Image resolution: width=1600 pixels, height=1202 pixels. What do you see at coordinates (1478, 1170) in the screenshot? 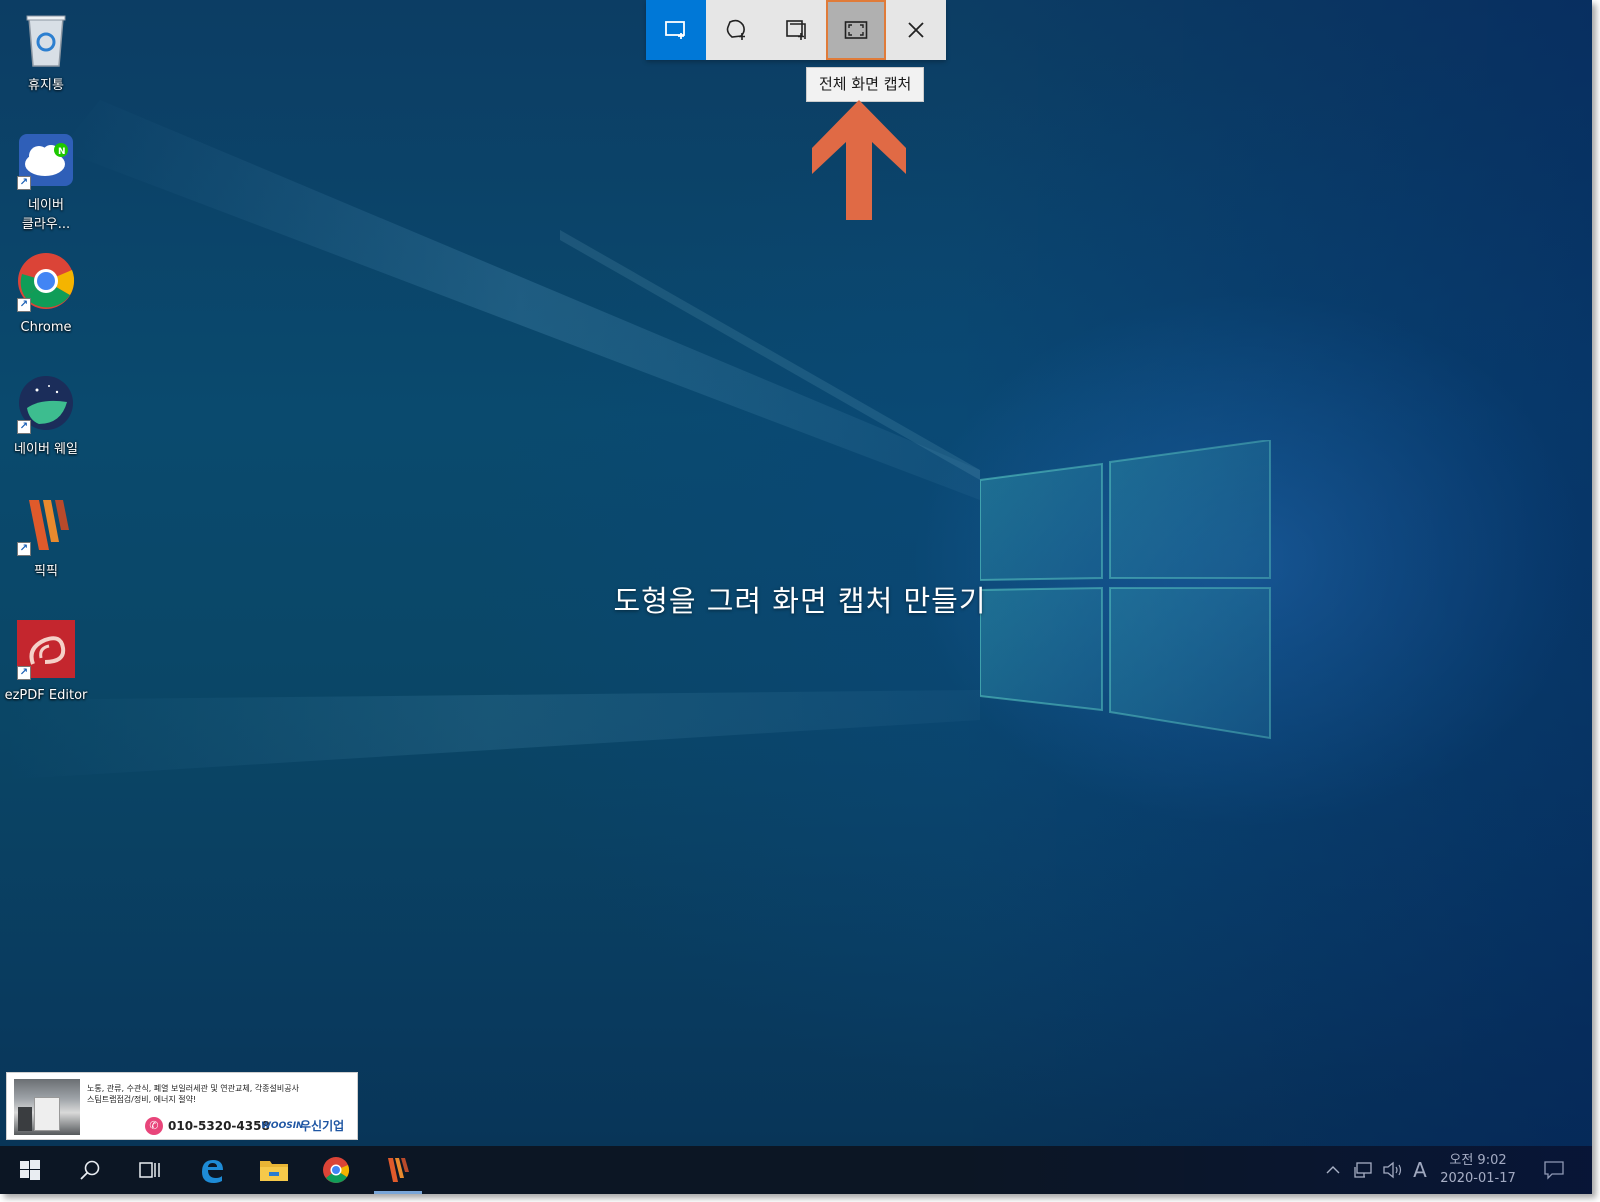
I see `clock: 오전 9:02 2020-01-17` at bounding box center [1478, 1170].